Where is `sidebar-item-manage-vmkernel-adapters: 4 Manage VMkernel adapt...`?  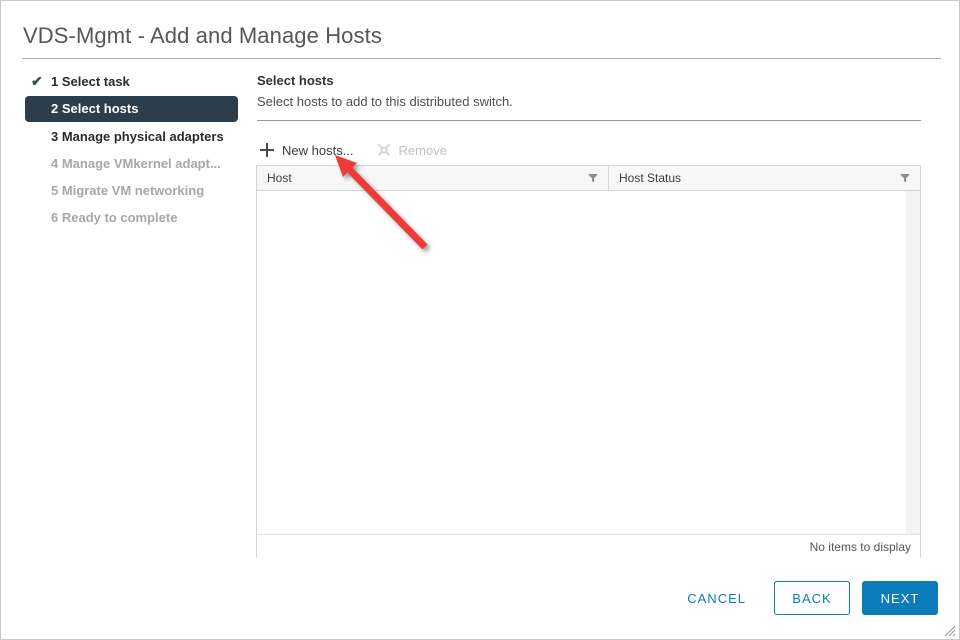 sidebar-item-manage-vmkernel-adapters: 4 Manage VMkernel adapt... is located at coordinates (132, 163).